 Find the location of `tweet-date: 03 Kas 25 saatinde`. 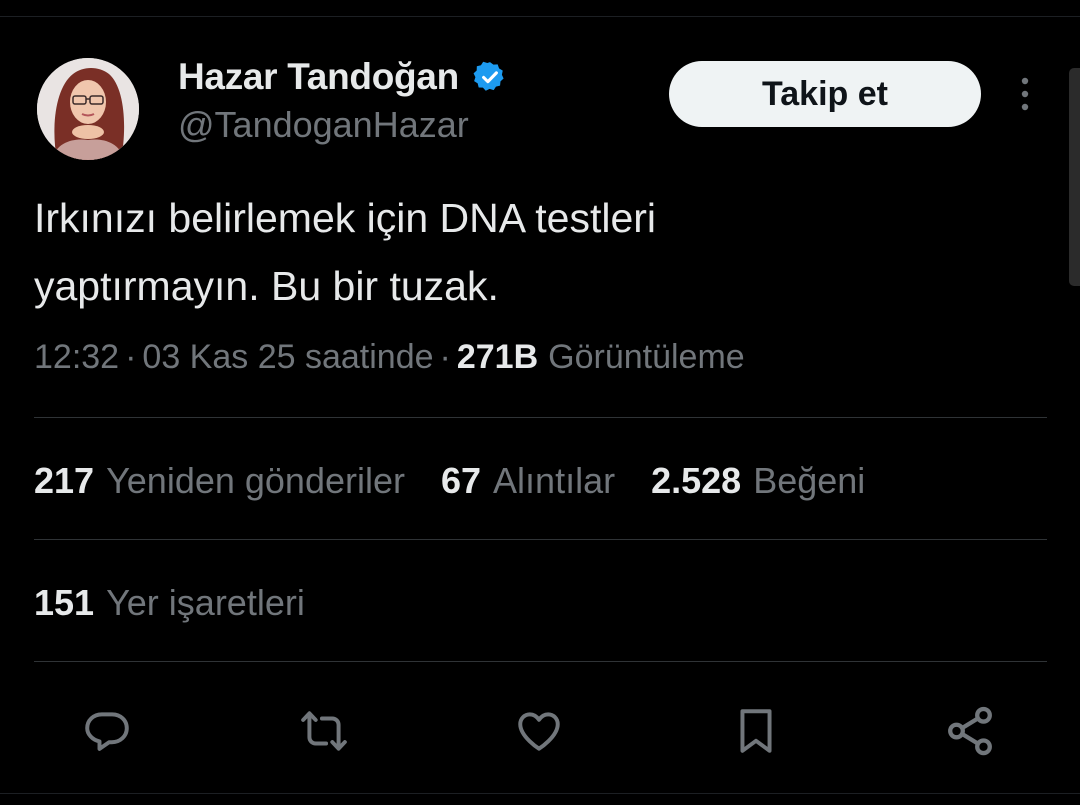

tweet-date: 03 Kas 25 saatinde is located at coordinates (287, 357).